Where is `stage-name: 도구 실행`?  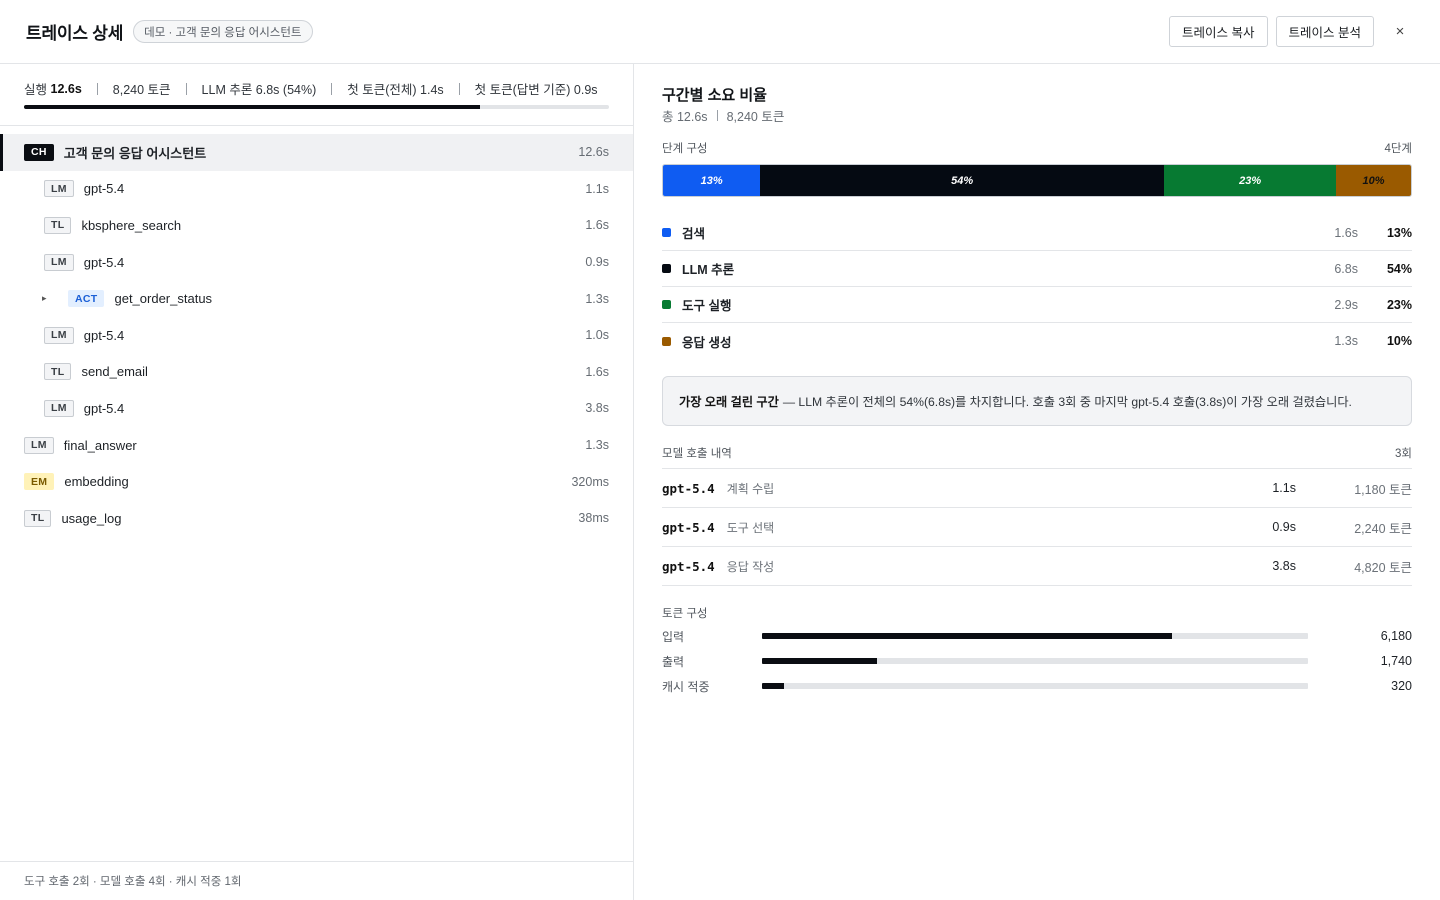 stage-name: 도구 실행 is located at coordinates (707, 306).